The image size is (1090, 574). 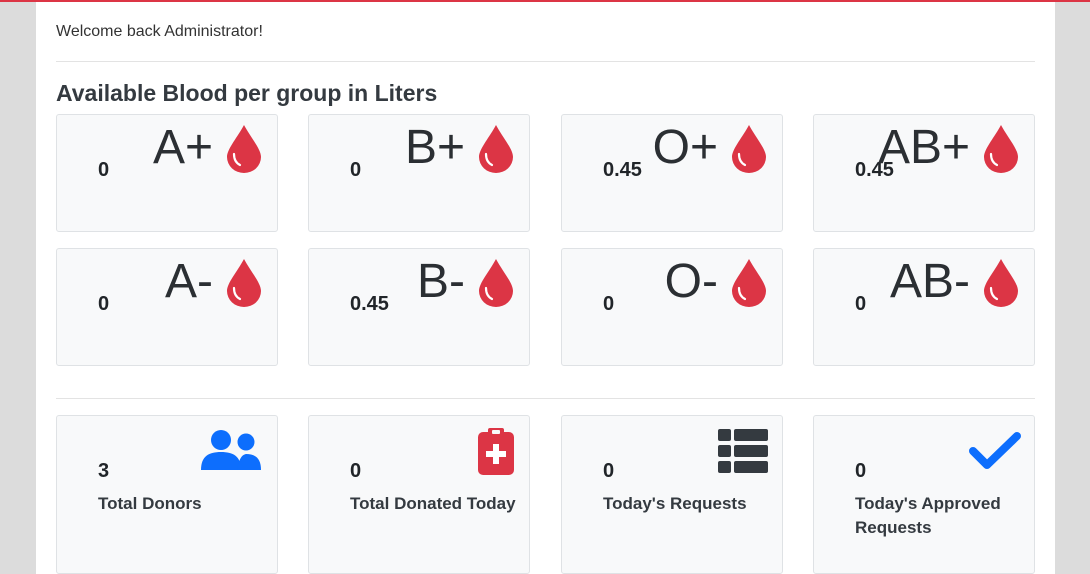 What do you see at coordinates (433, 503) in the screenshot?
I see `stat-label: Total Donated Today` at bounding box center [433, 503].